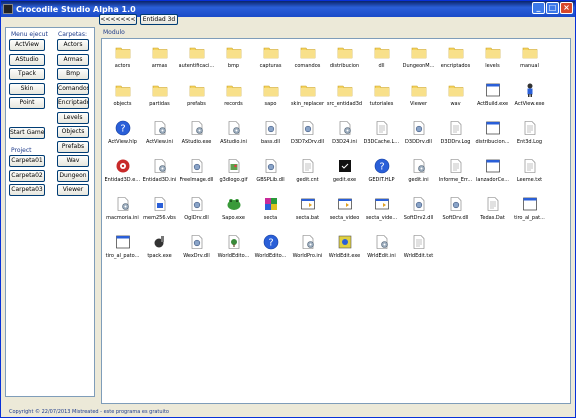 The image size is (576, 418). I want to click on file-item: Leeme.txt, so click(529, 174).